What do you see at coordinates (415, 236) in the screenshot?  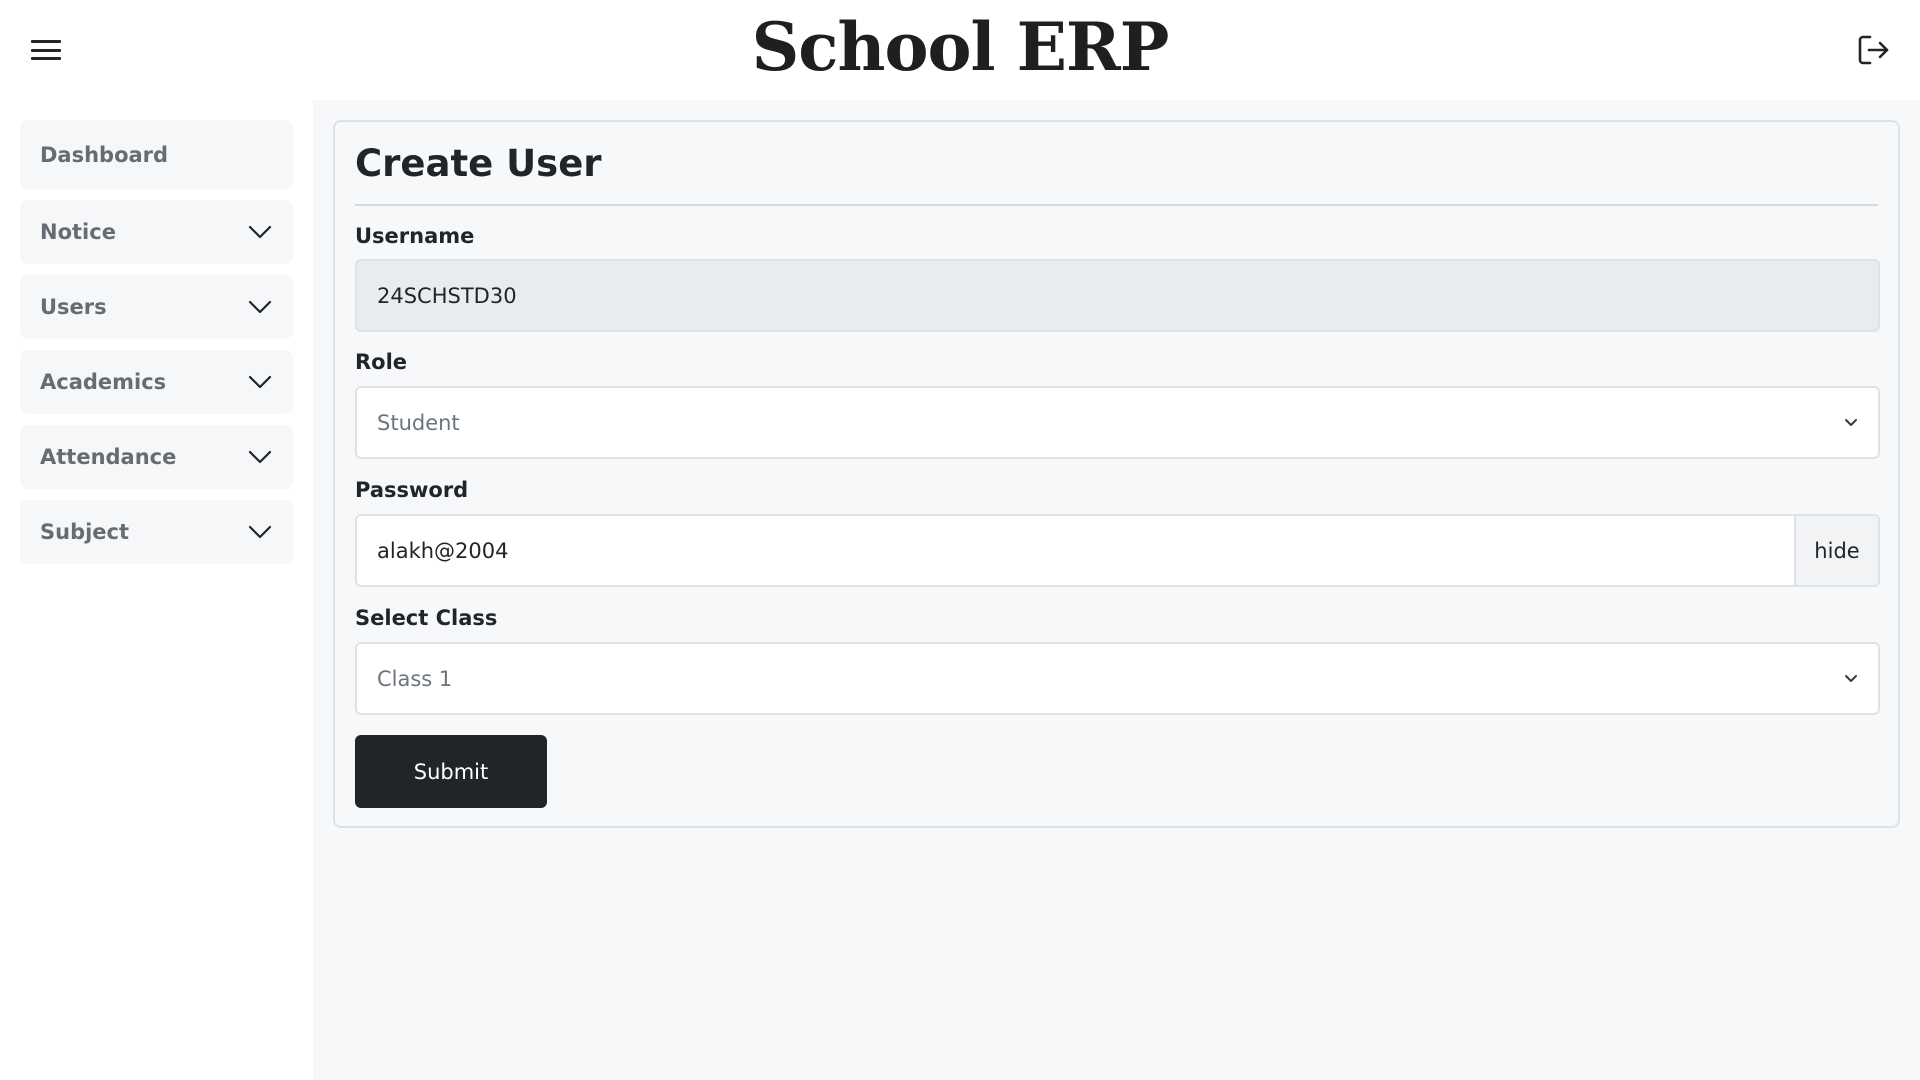 I see `username-label: Username` at bounding box center [415, 236].